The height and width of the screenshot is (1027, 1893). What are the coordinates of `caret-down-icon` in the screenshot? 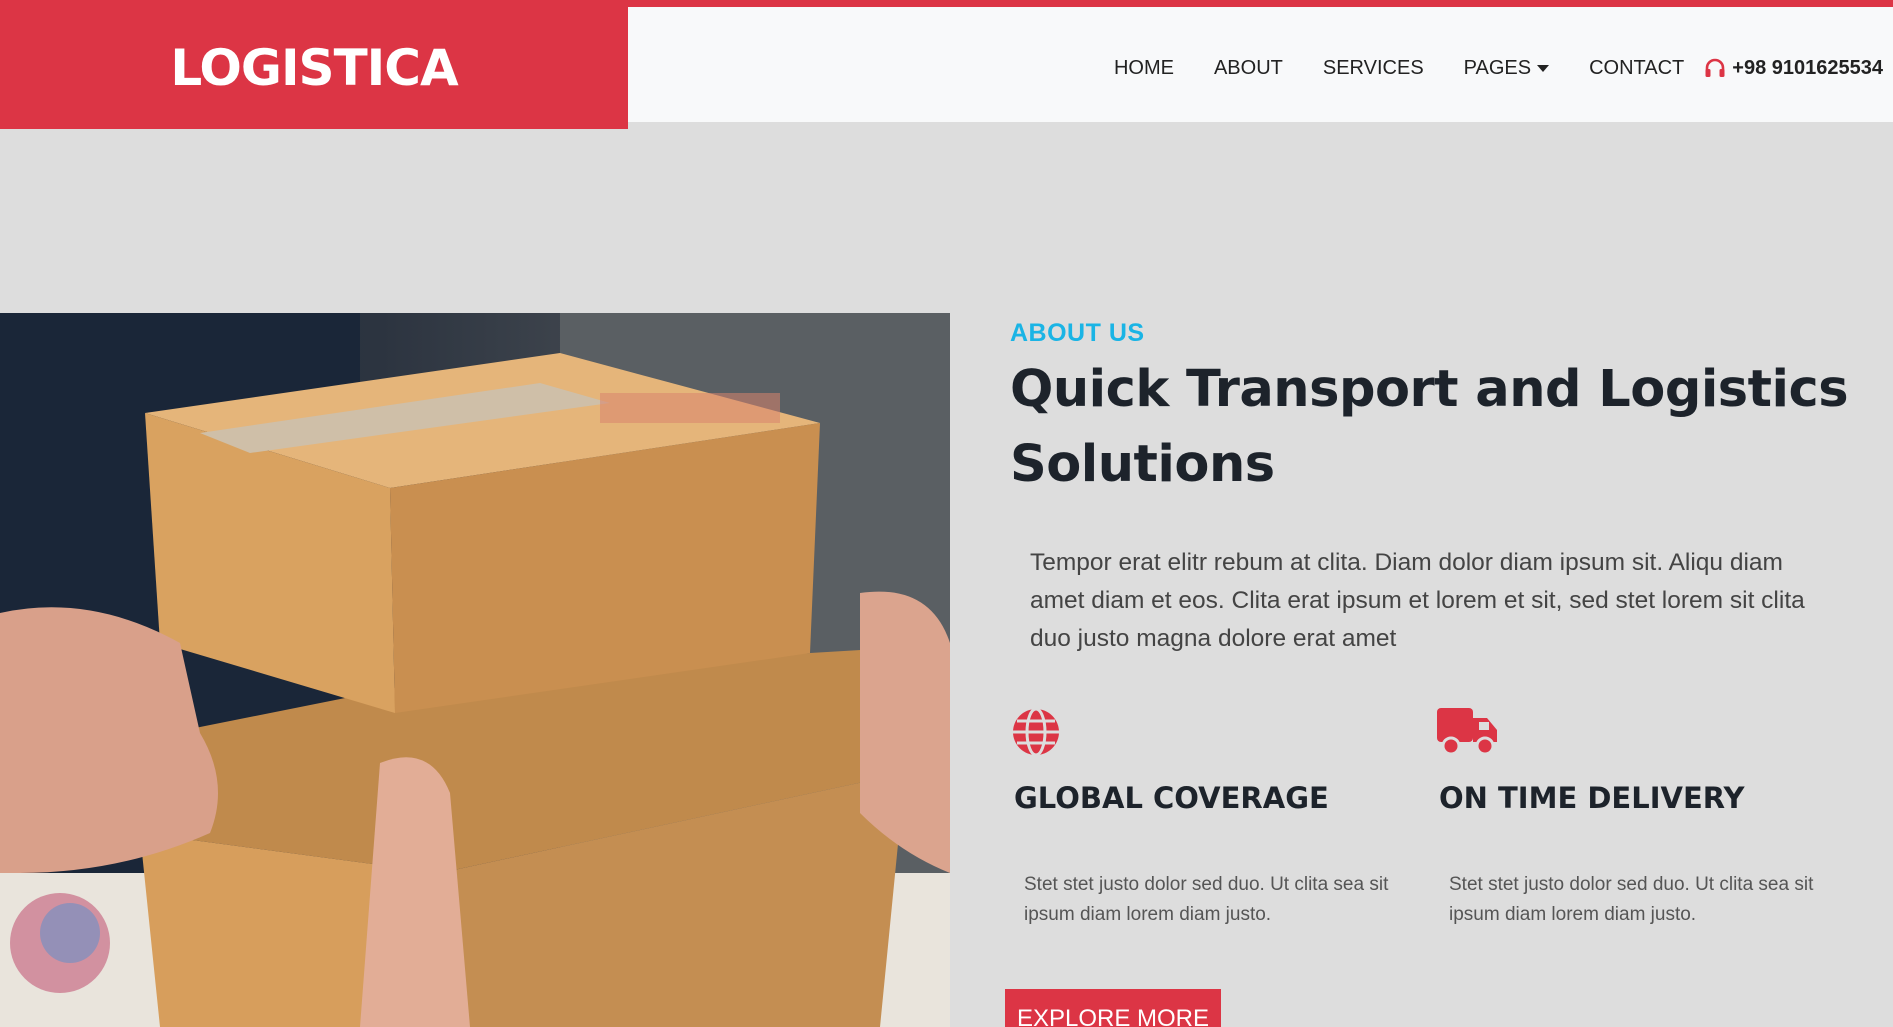 It's located at (1543, 68).